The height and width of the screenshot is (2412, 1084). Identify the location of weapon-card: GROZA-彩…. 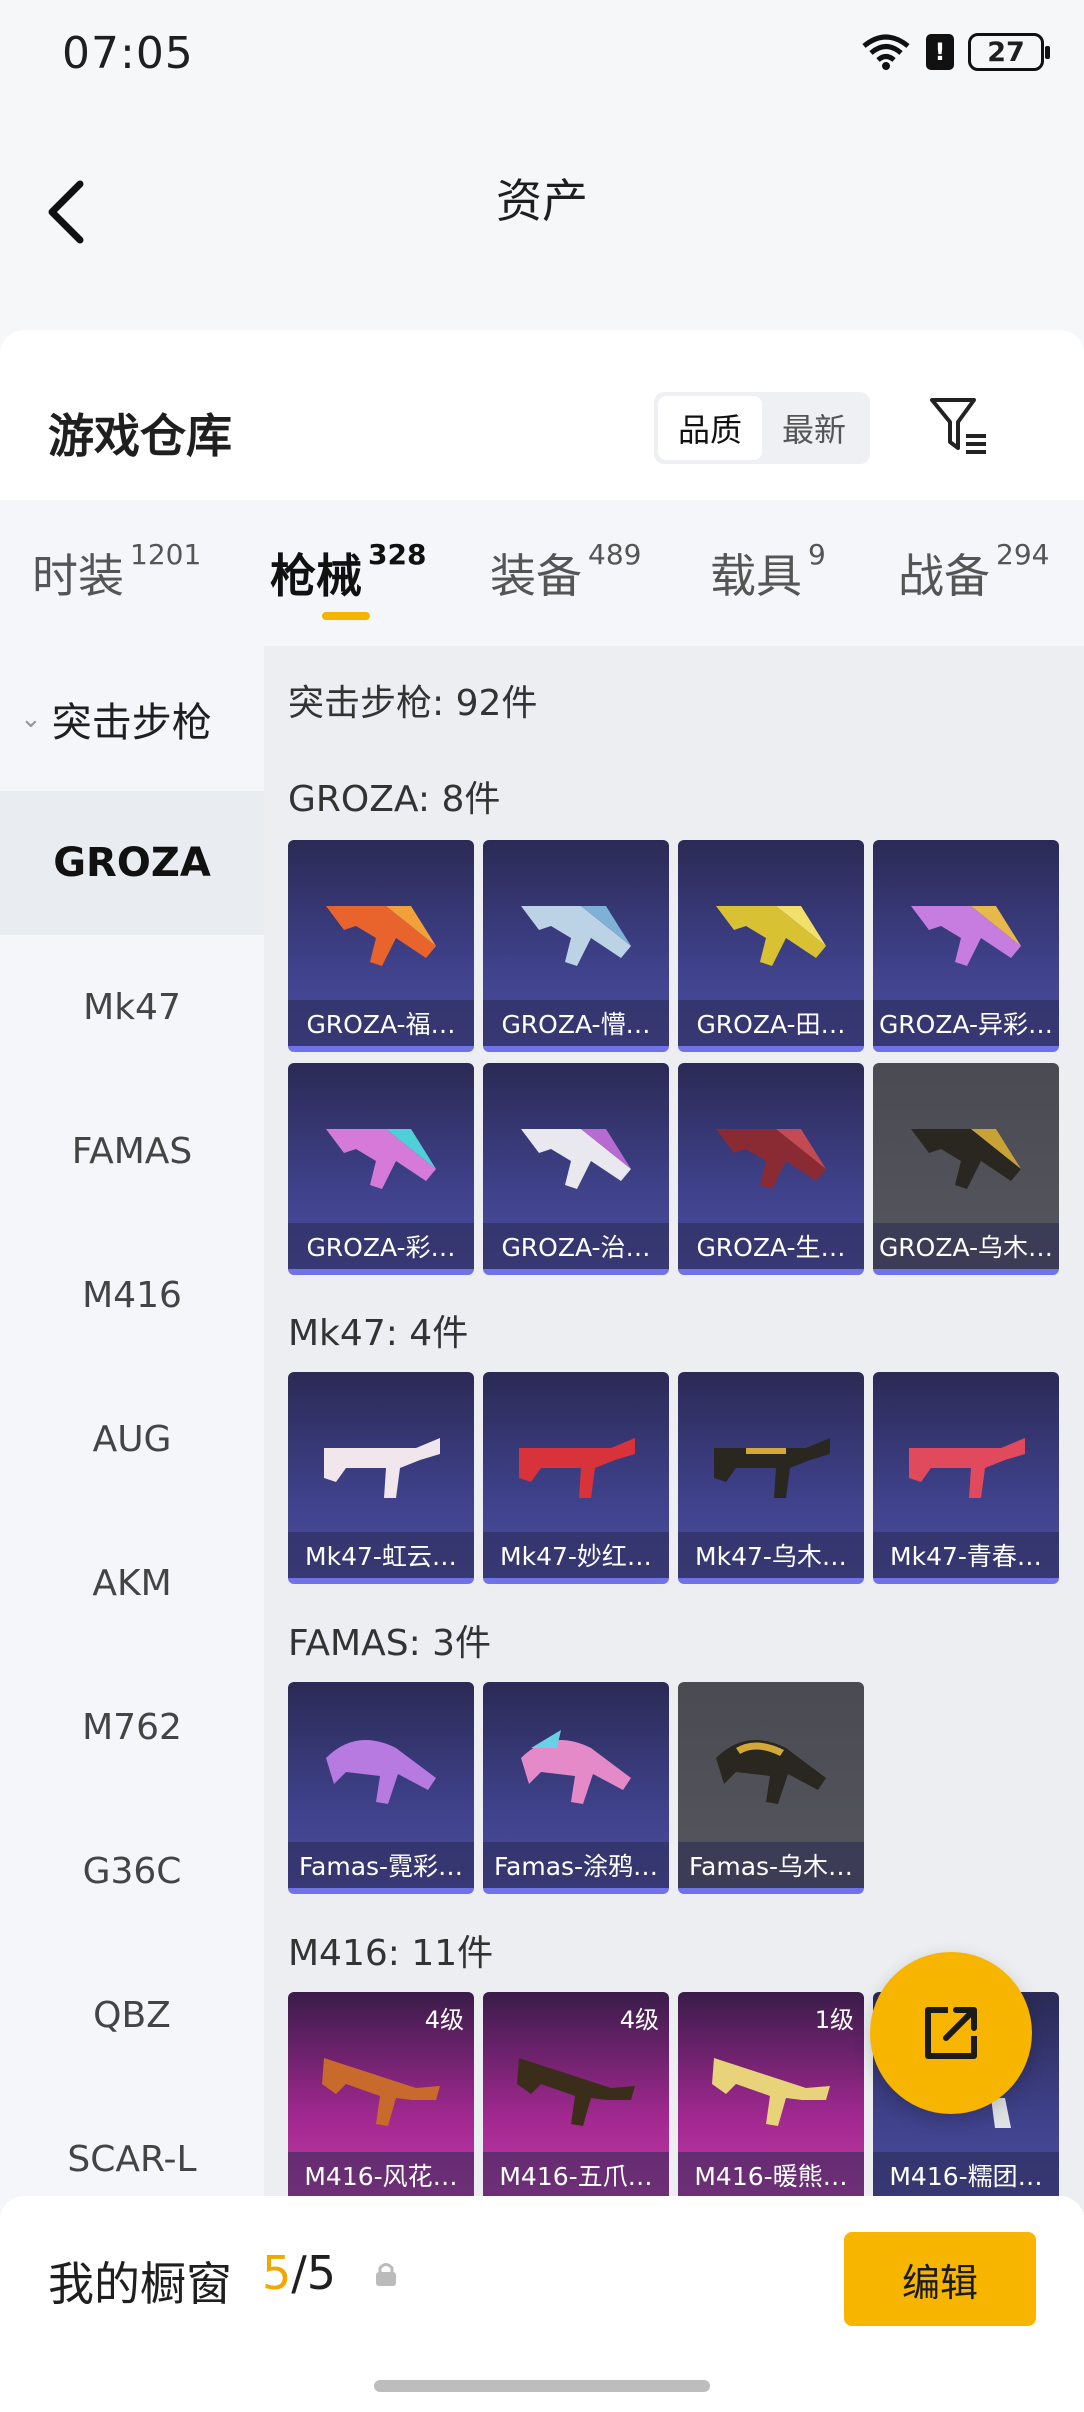
(381, 1169).